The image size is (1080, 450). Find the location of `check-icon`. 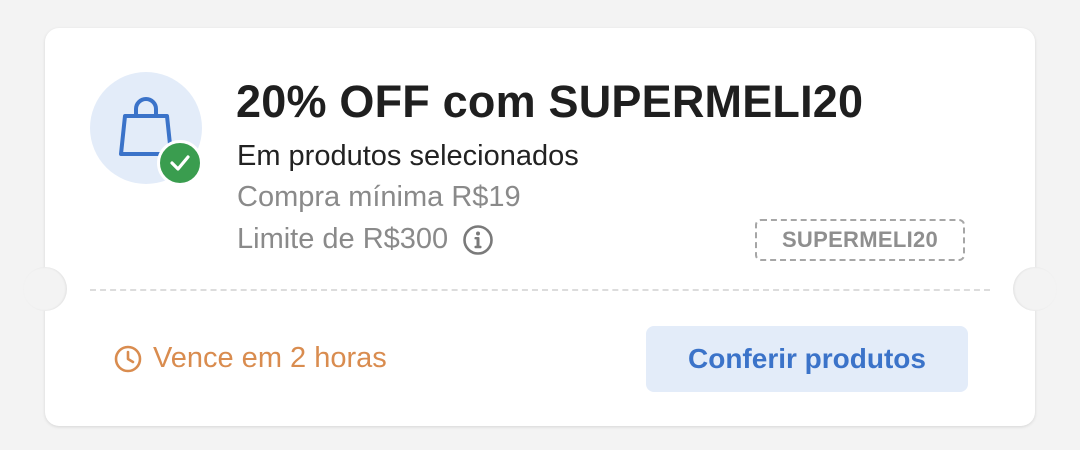

check-icon is located at coordinates (180, 163).